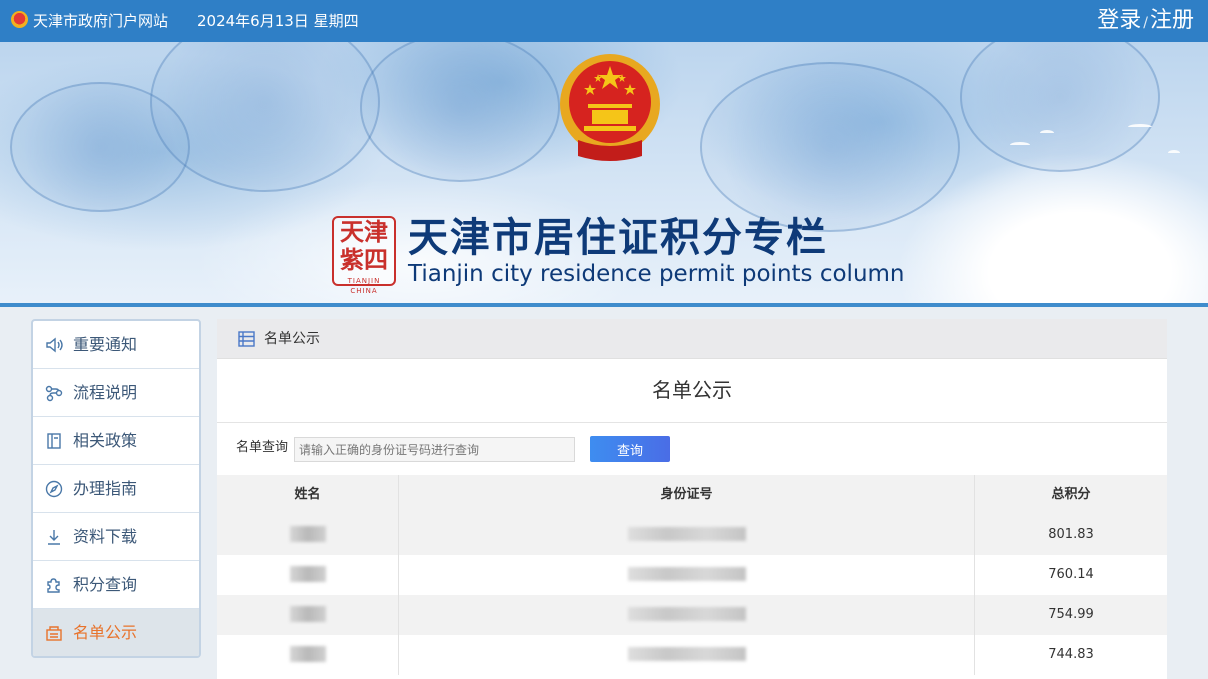 The width and height of the screenshot is (1208, 679). Describe the element at coordinates (105, 344) in the screenshot. I see `sidebar-item-label: 重要通知` at that location.